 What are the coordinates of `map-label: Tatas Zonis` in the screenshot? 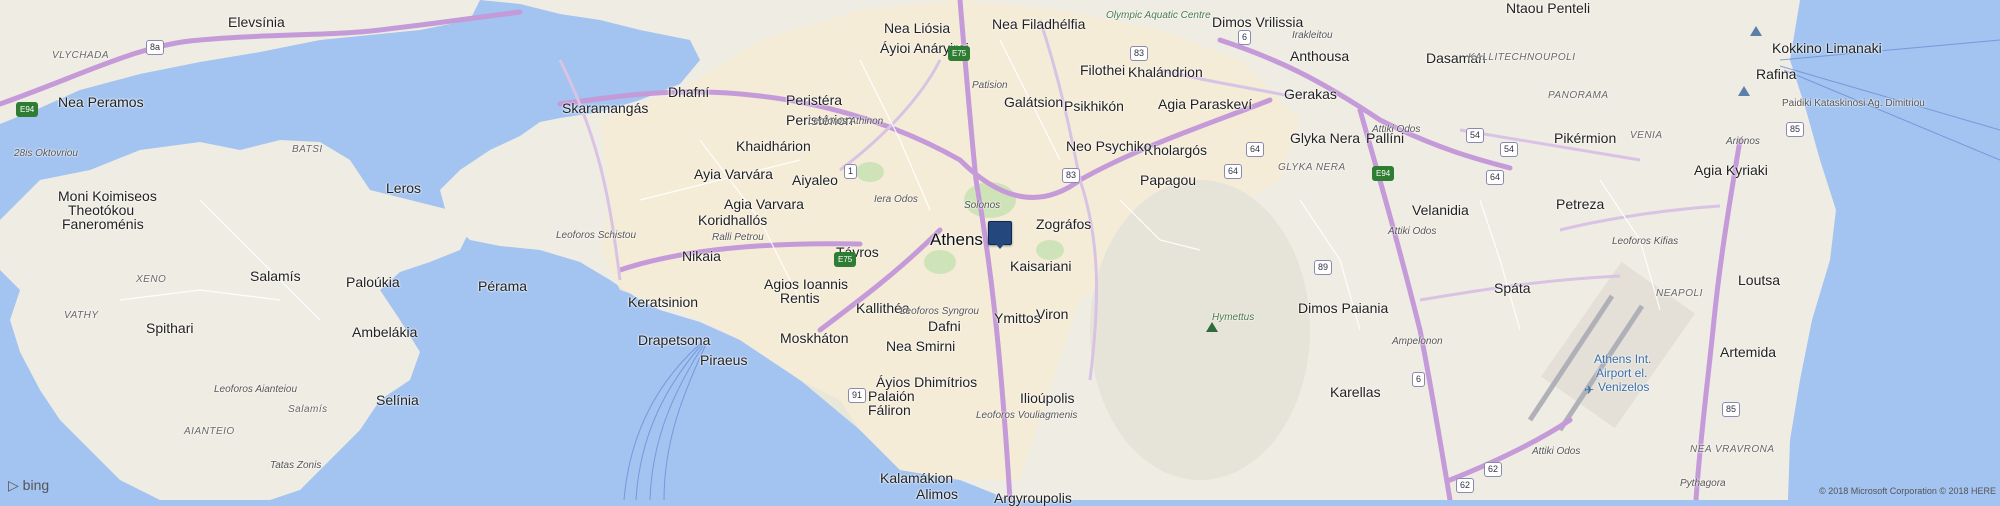 It's located at (296, 465).